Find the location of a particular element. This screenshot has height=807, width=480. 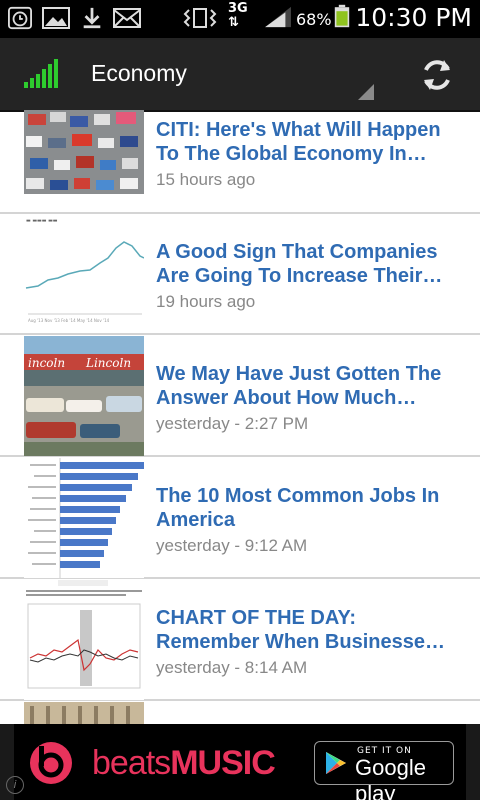

beats-logo-icon is located at coordinates (51, 763).